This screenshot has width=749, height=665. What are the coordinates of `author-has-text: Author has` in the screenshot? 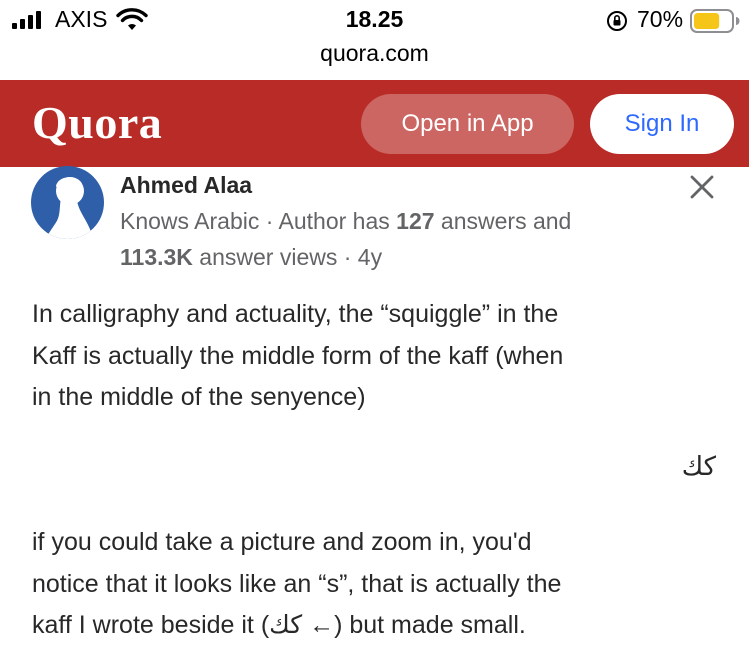 It's located at (337, 221).